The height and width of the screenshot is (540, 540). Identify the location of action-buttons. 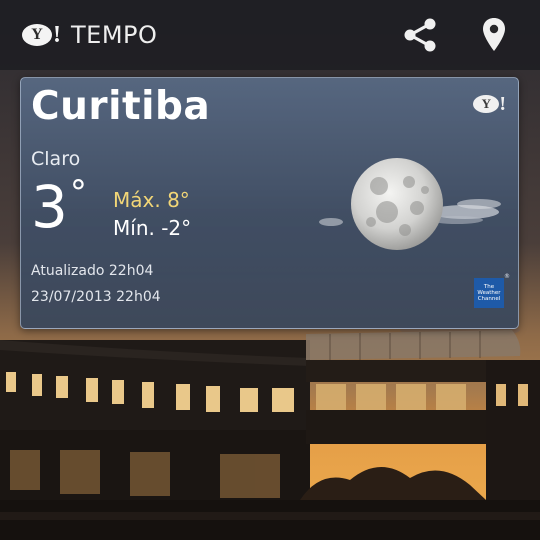
(470, 35).